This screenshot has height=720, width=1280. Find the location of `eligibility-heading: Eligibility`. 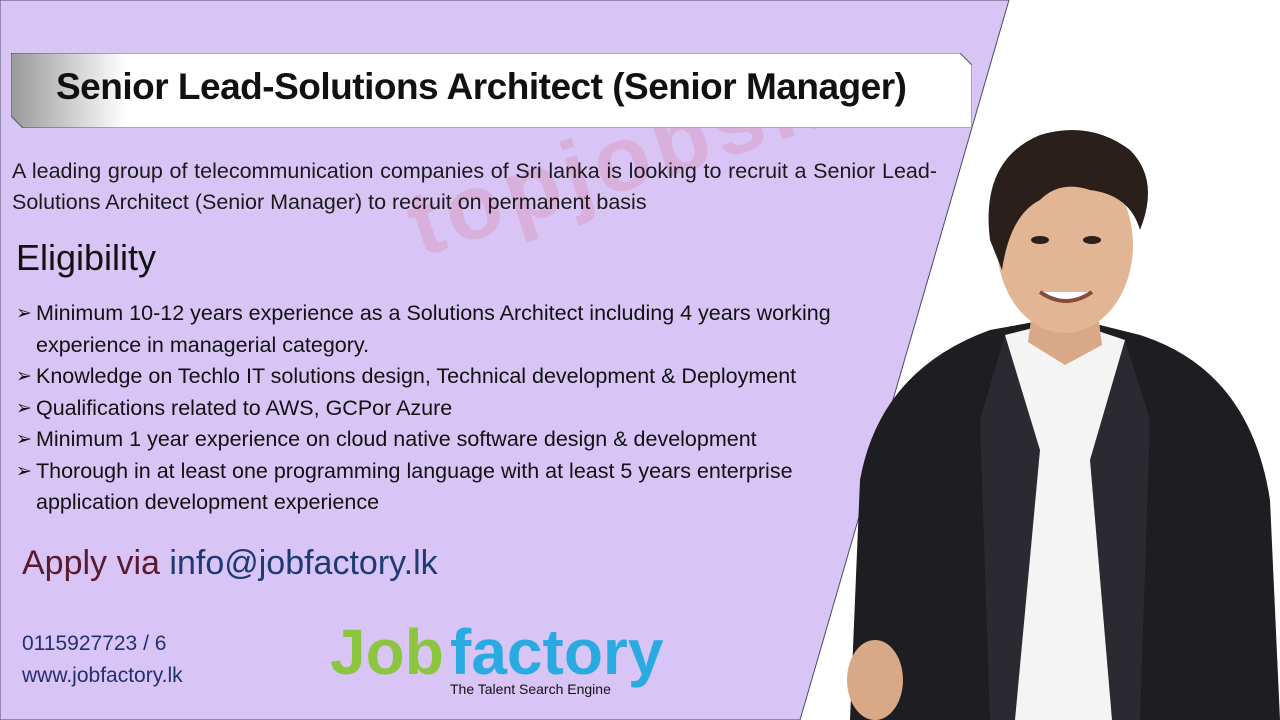

eligibility-heading: Eligibility is located at coordinates (86, 257).